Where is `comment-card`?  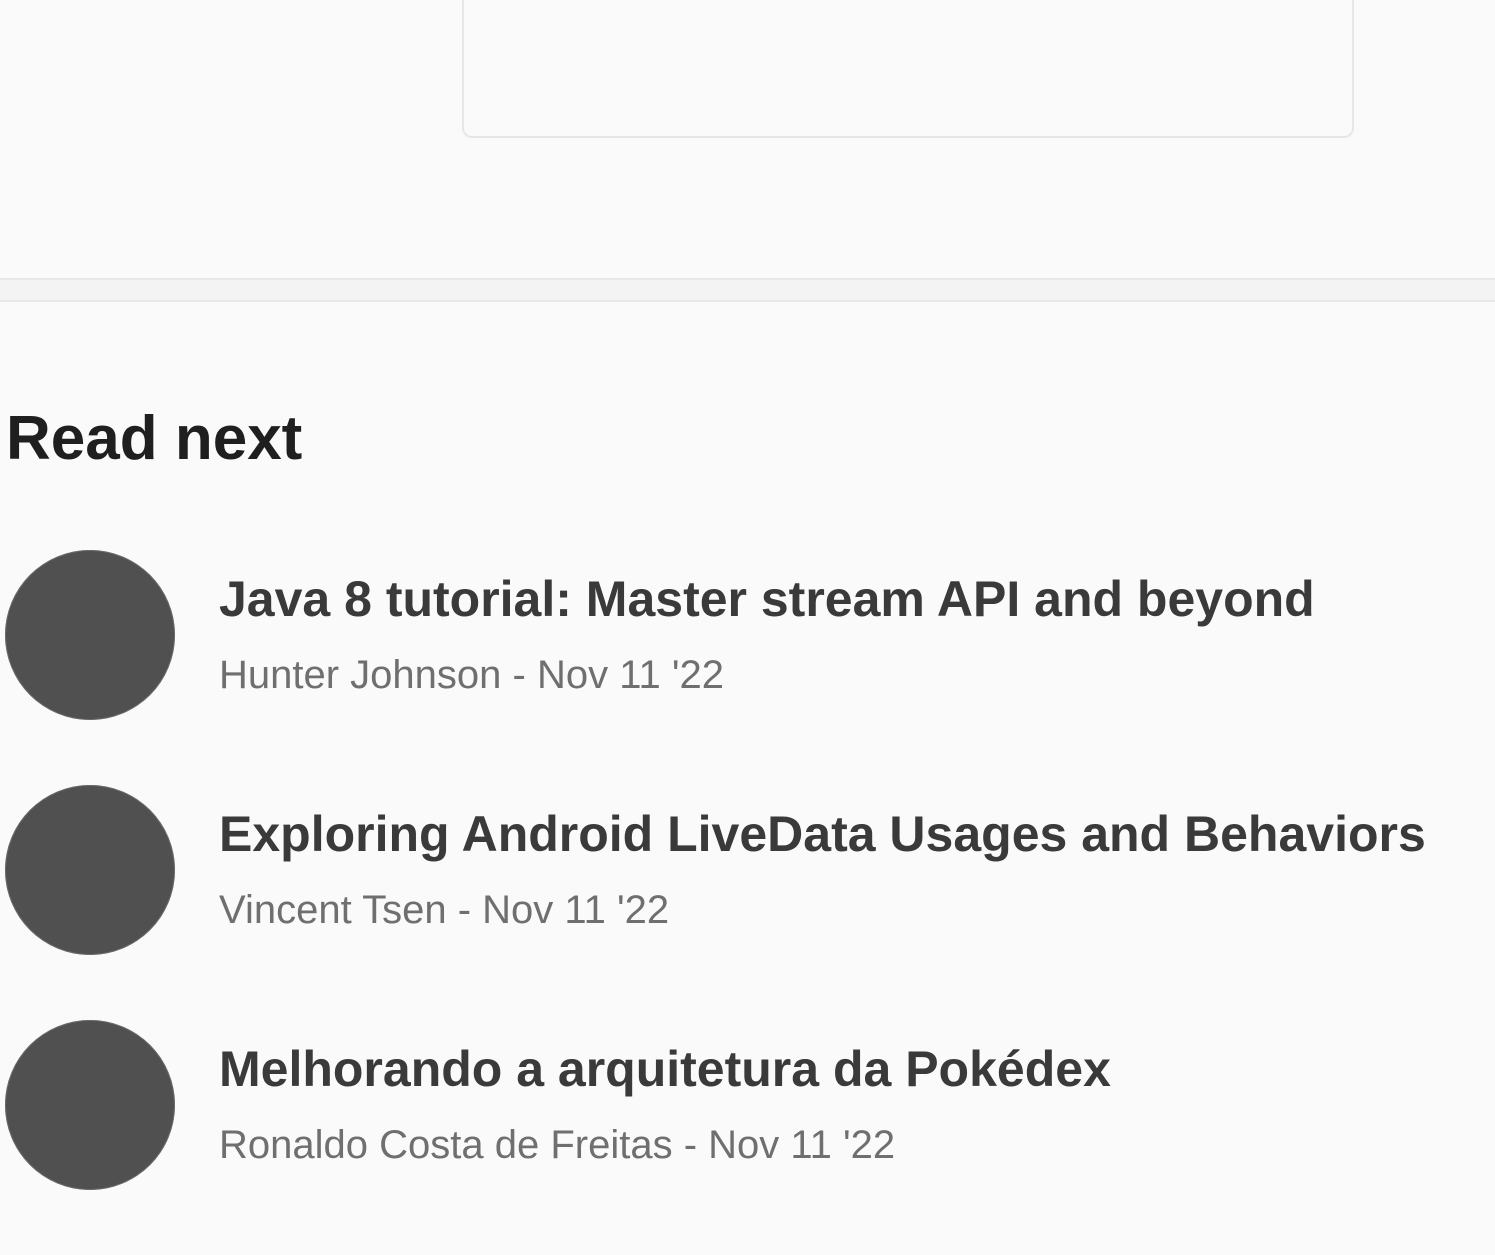
comment-card is located at coordinates (908, 69).